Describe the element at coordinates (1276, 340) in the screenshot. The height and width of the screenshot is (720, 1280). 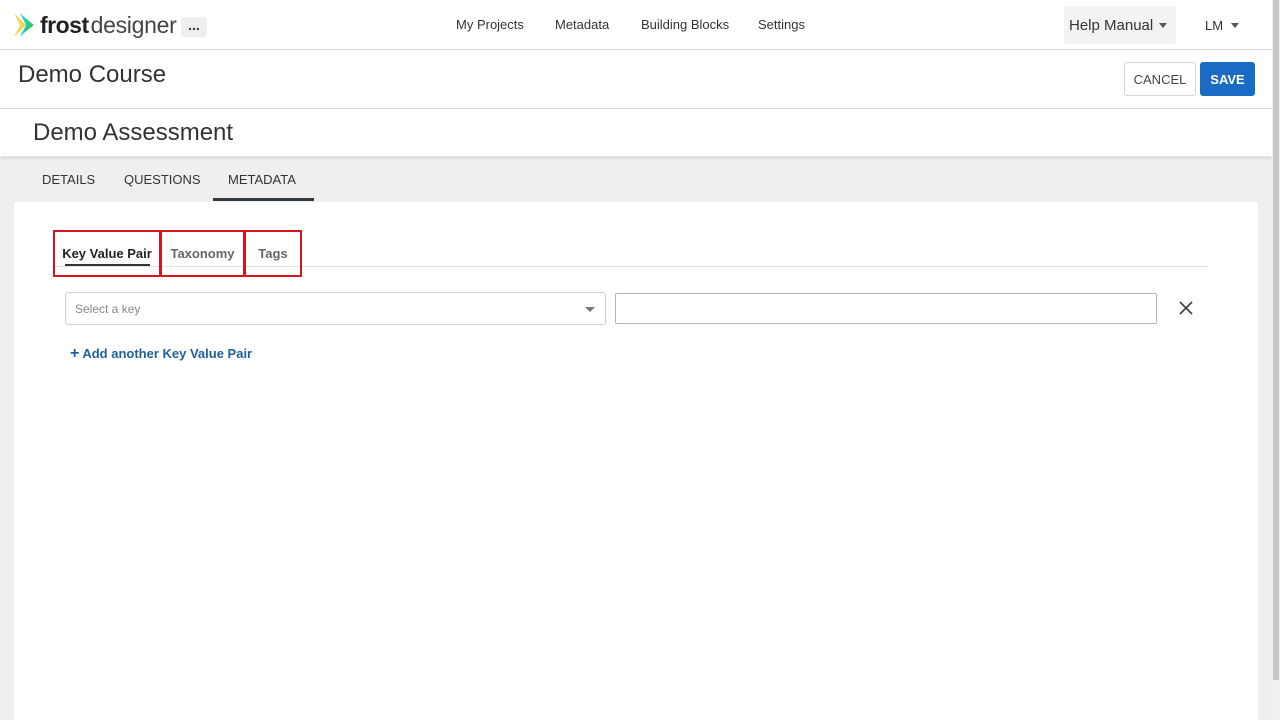
I see `scrollbar-thumb` at that location.